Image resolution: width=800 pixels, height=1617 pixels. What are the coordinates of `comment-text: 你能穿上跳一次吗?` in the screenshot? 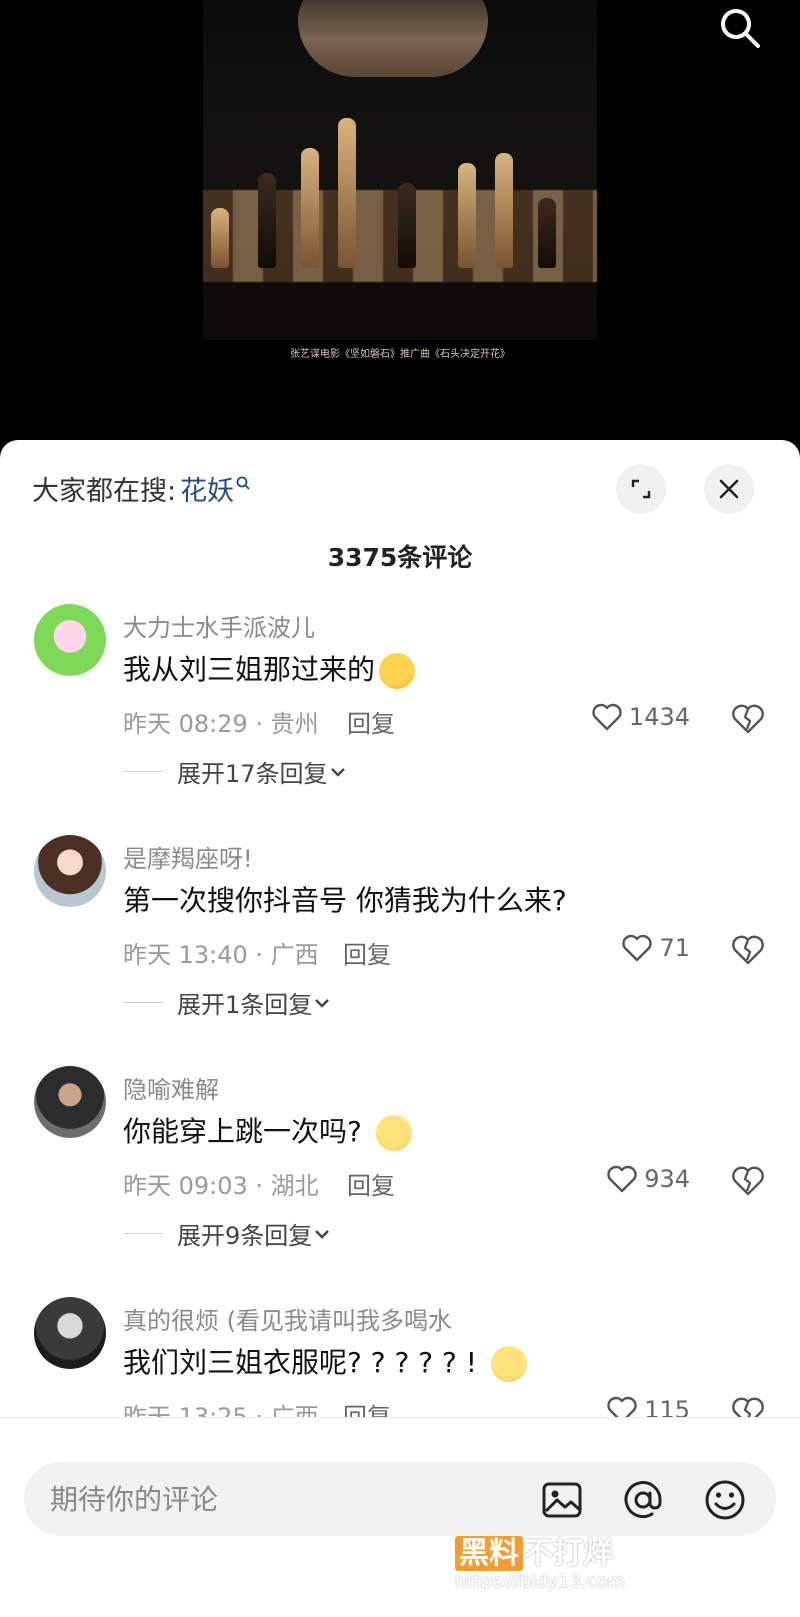 It's located at (267, 1130).